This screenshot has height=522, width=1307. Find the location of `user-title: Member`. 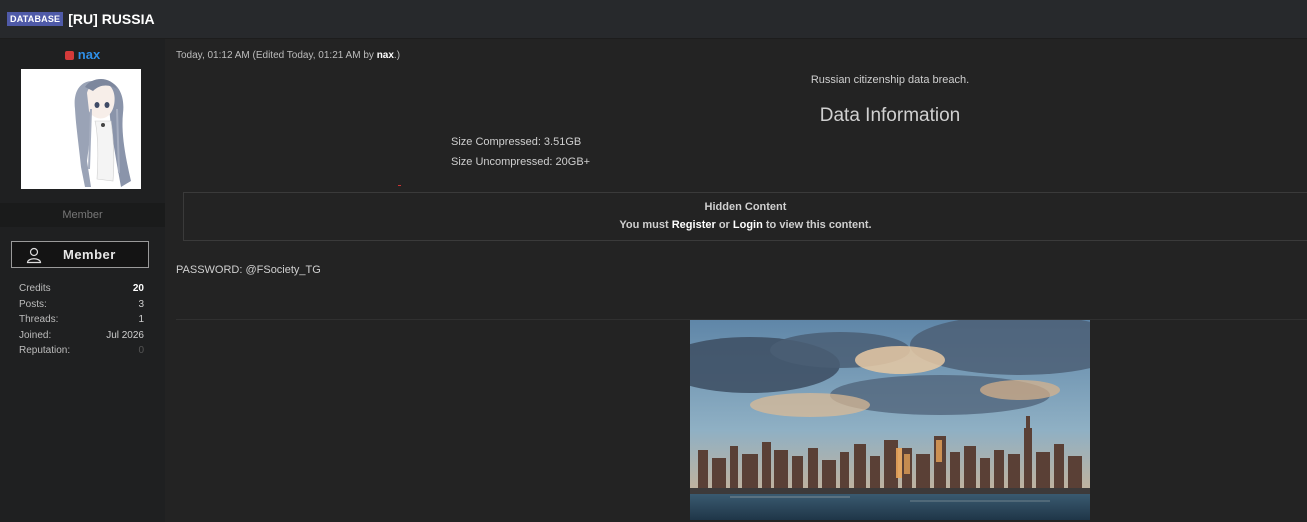

user-title: Member is located at coordinates (82, 215).